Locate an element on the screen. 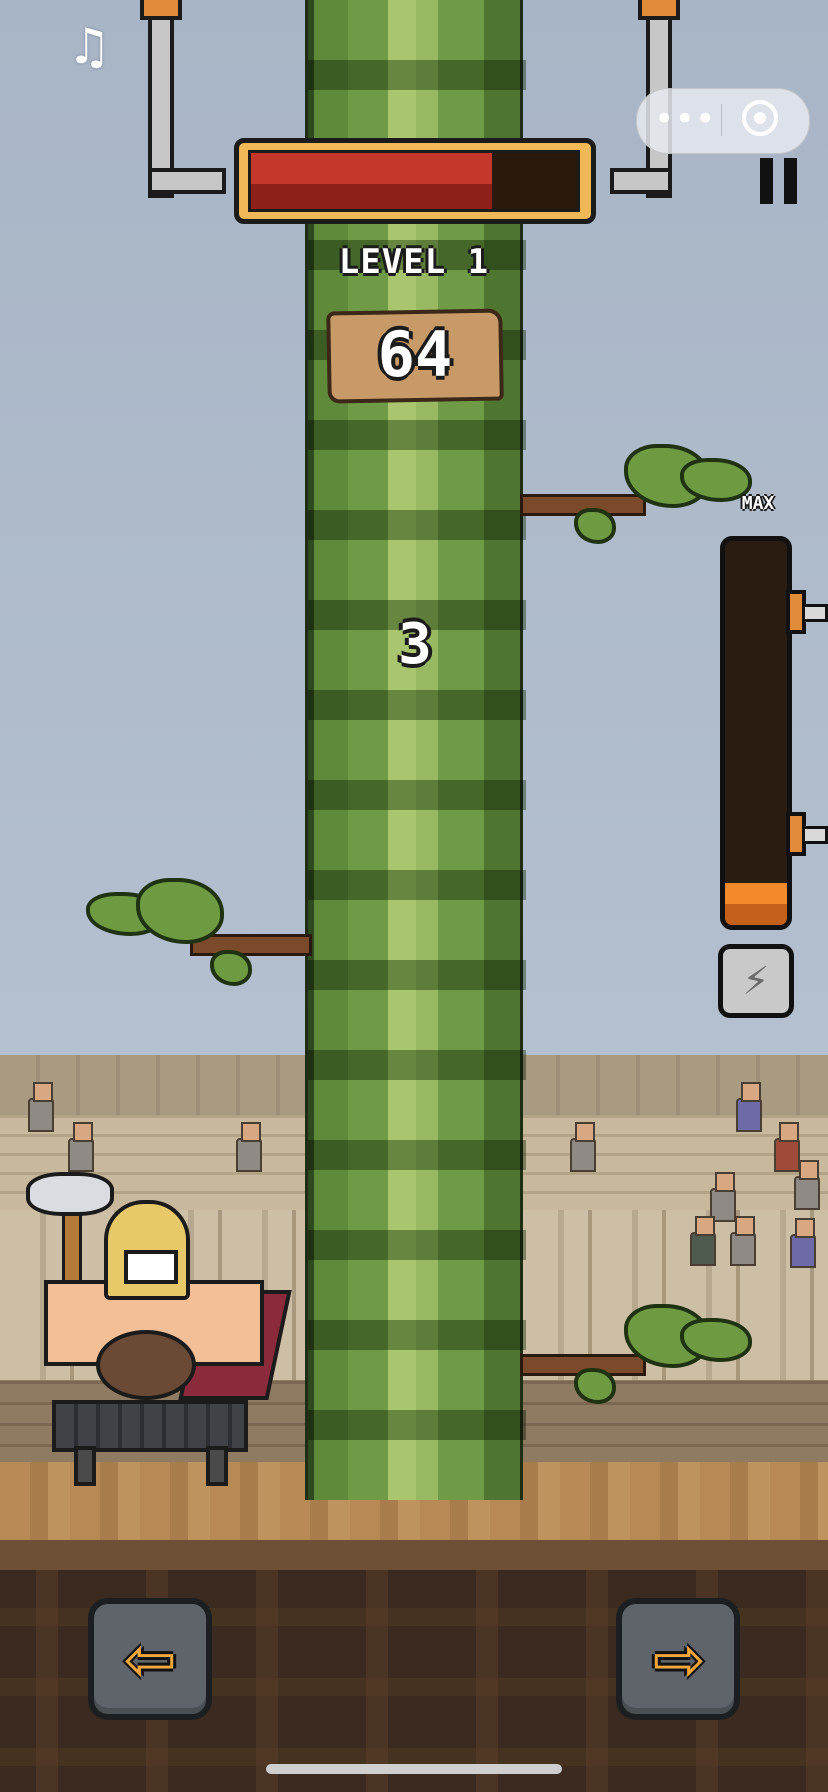 This screenshot has height=1792, width=828. time-bar is located at coordinates (414, 181).